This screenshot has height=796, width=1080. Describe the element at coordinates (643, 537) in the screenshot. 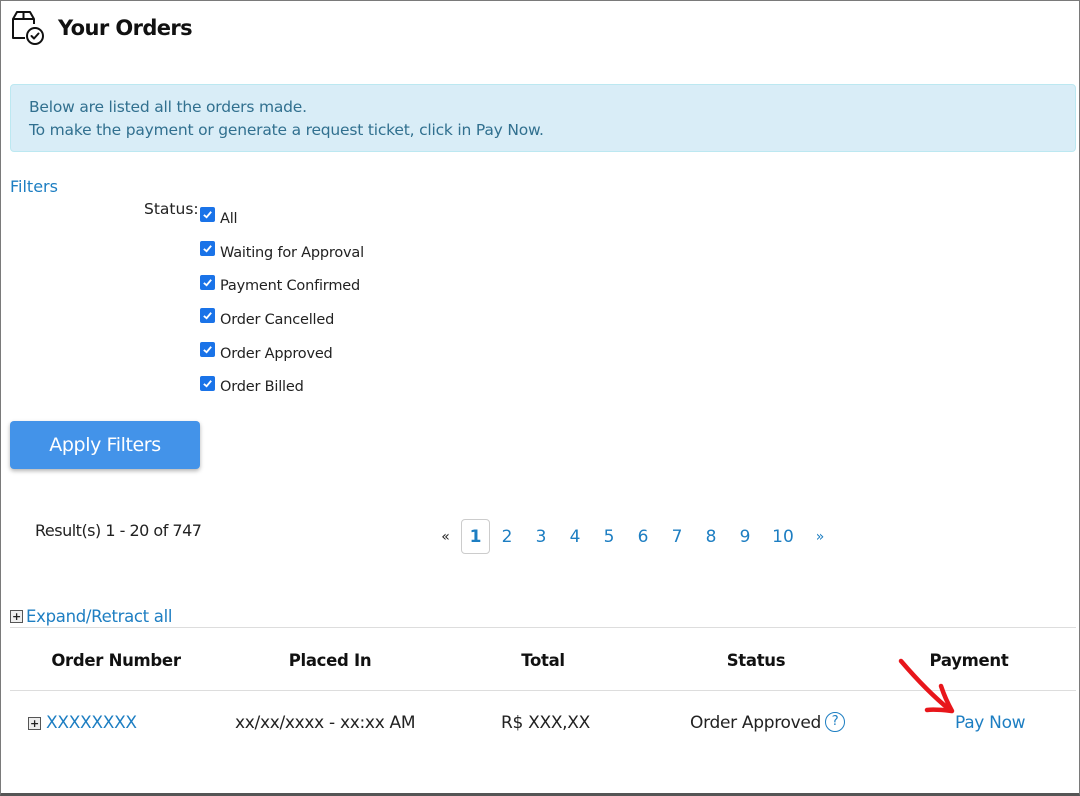

I see `pagination-page: 6` at that location.